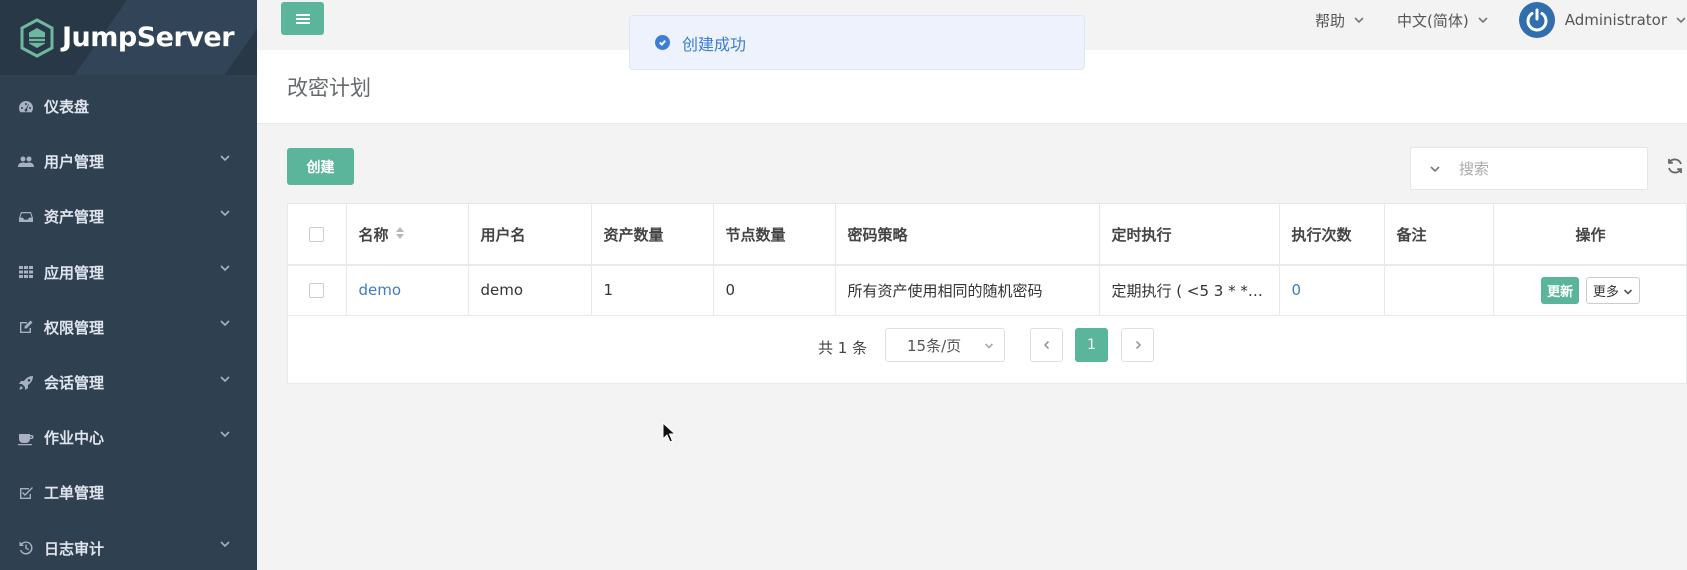 This screenshot has height=570, width=1687. What do you see at coordinates (774, 235) in the screenshot?
I see `column-header-node-count: 节点数量` at bounding box center [774, 235].